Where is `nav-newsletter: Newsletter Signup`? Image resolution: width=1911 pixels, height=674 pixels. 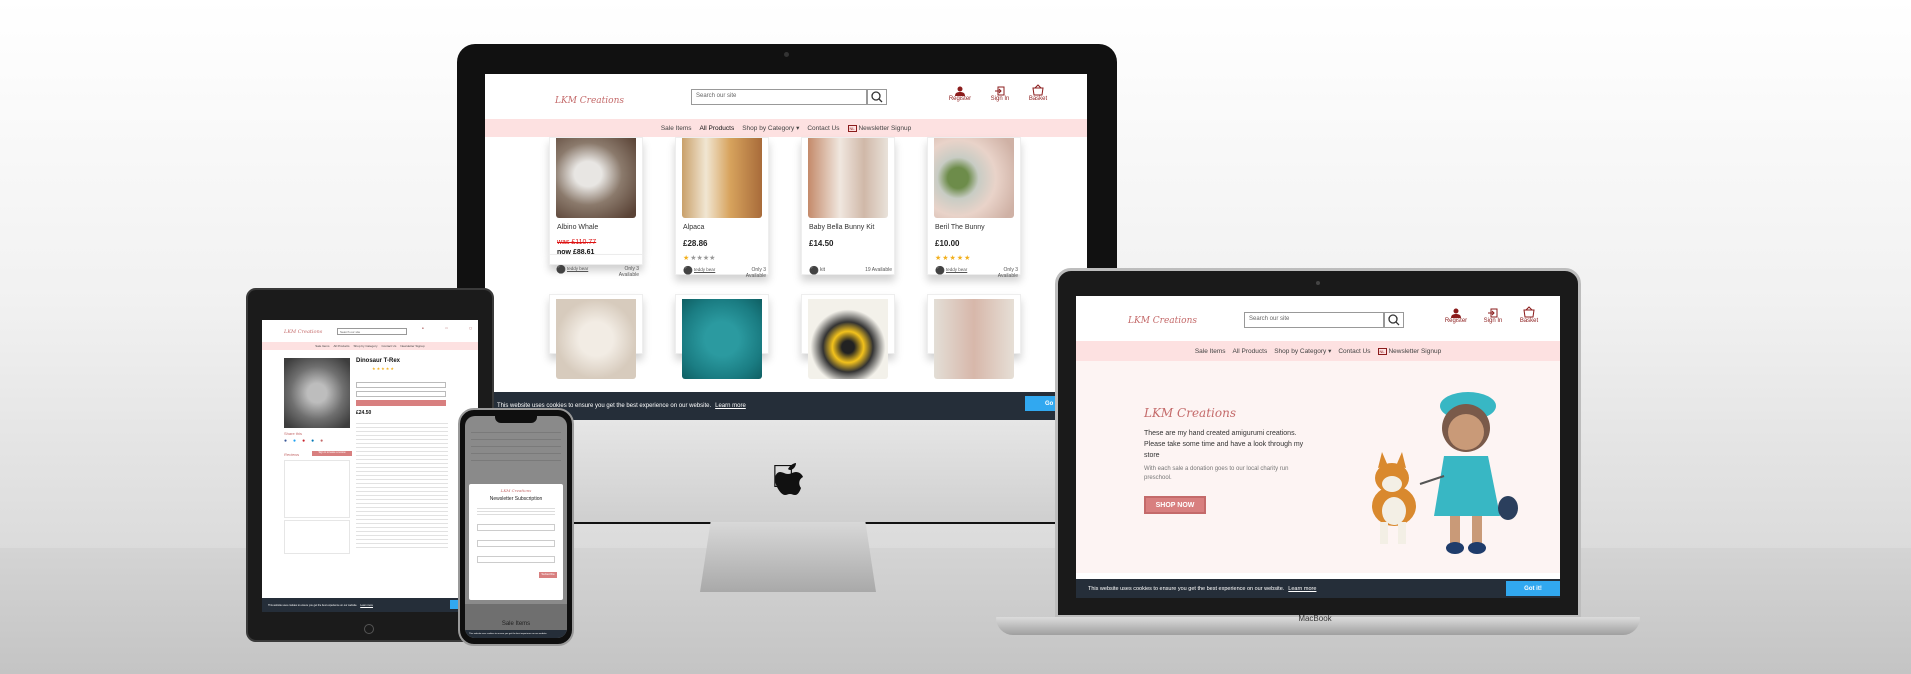 nav-newsletter: Newsletter Signup is located at coordinates (412, 346).